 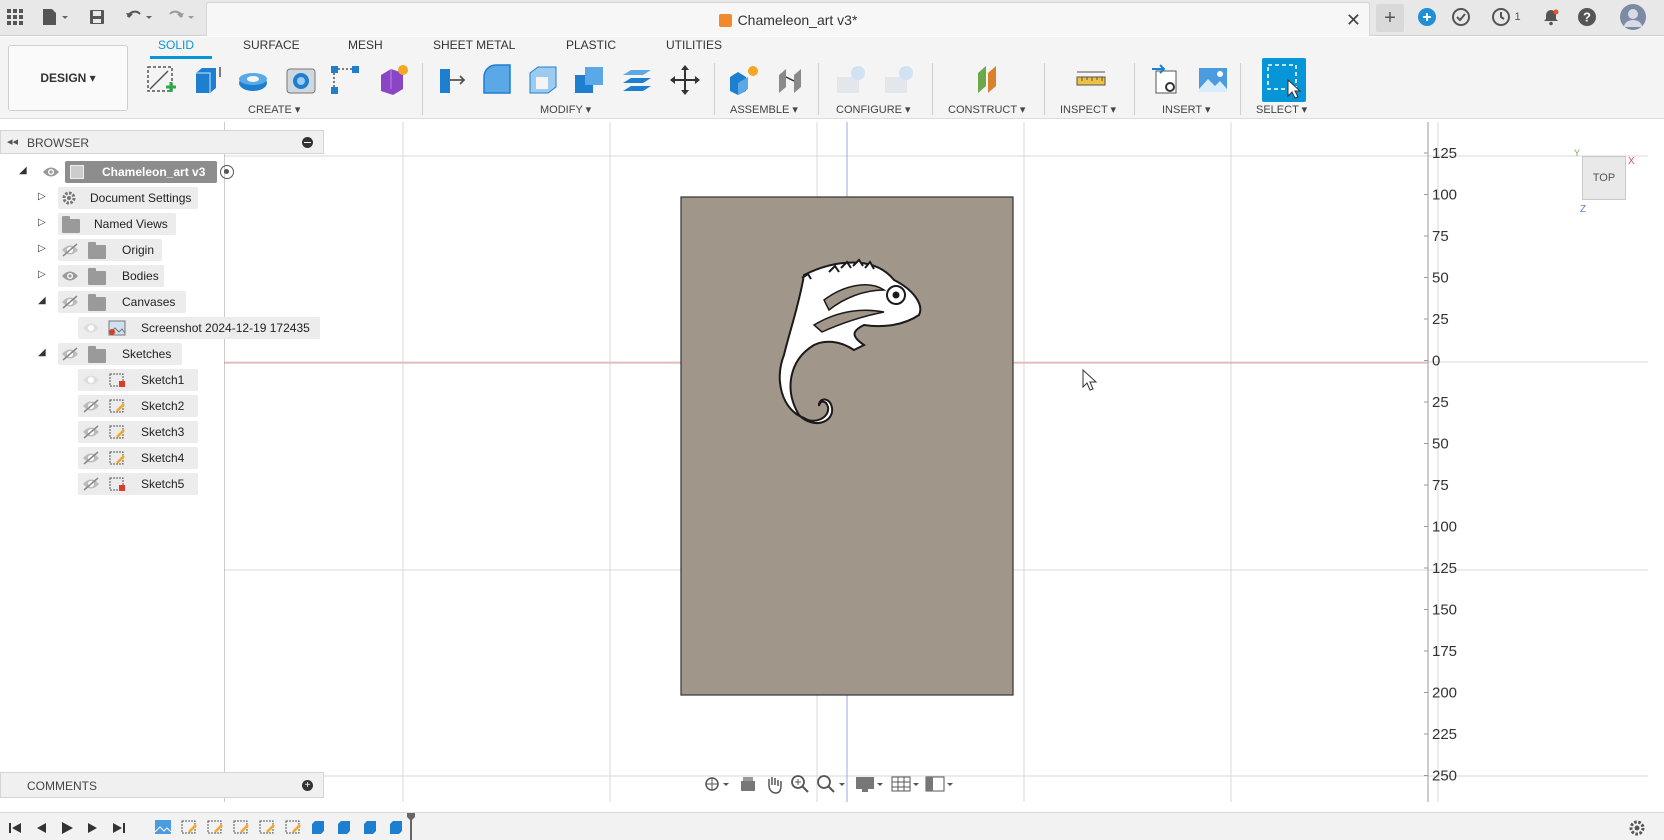 I want to click on app-grid-icon, so click(x=15, y=17).